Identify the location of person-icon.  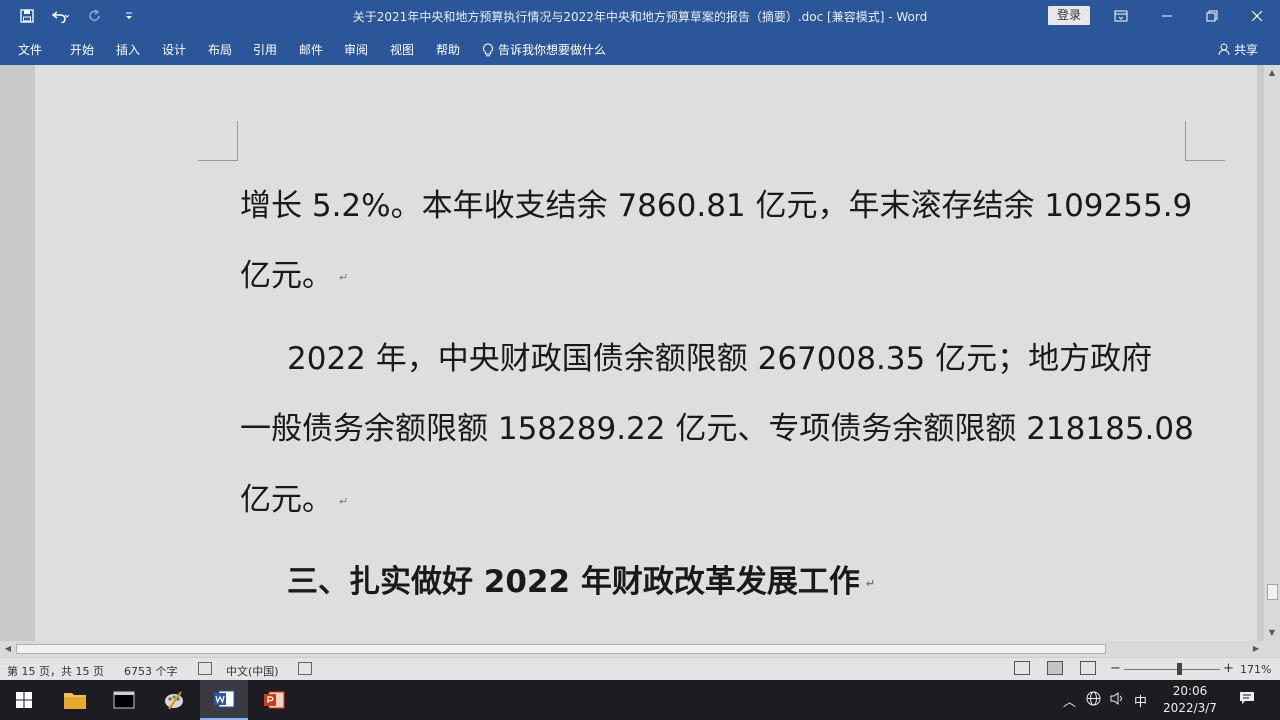
(1224, 49).